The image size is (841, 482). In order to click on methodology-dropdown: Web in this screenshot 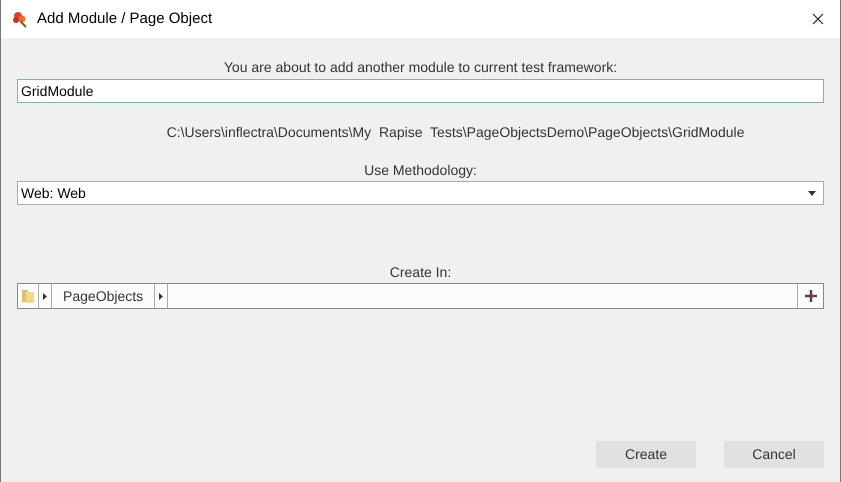, I will do `click(420, 193)`.